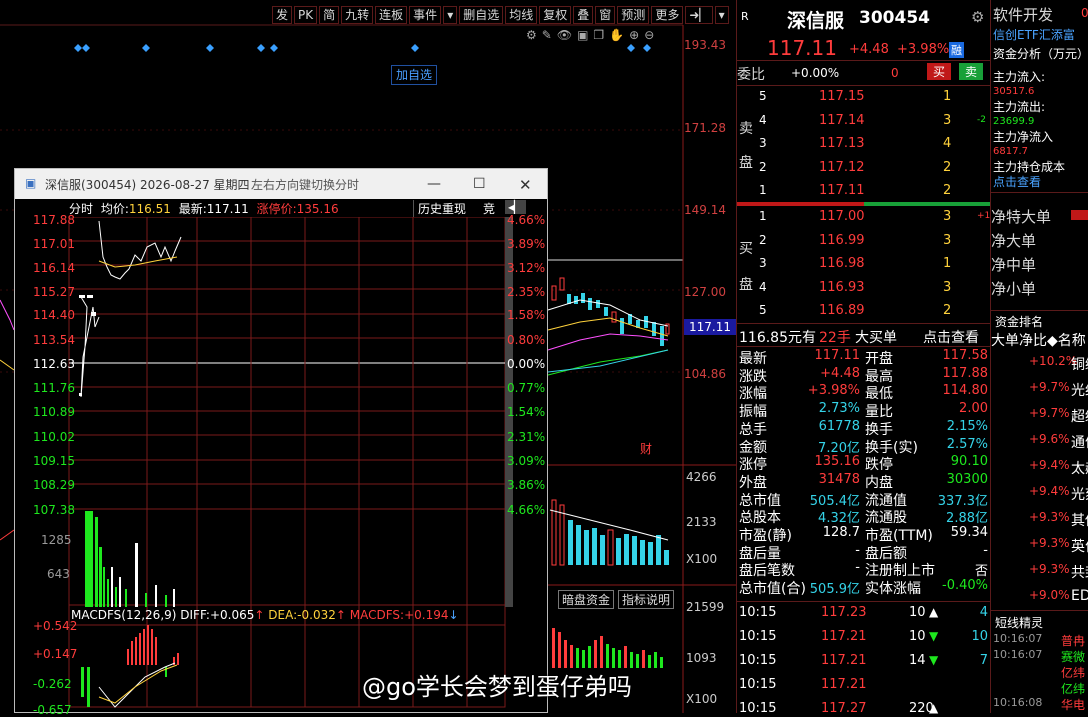 The height and width of the screenshot is (717, 1088). Describe the element at coordinates (939, 71) in the screenshot. I see `buy-button: 买` at that location.